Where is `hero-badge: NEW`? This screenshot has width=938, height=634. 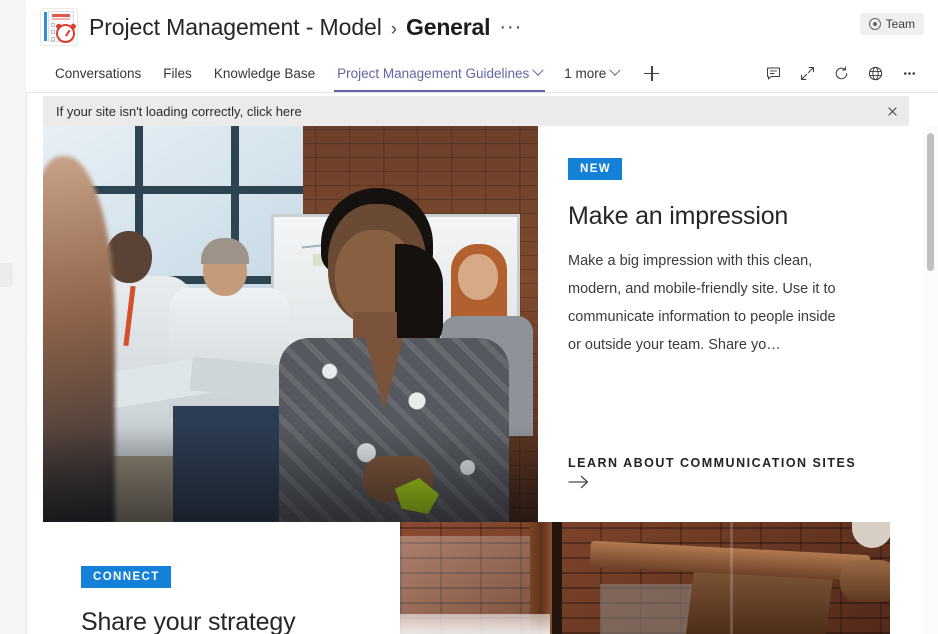 hero-badge: NEW is located at coordinates (595, 169).